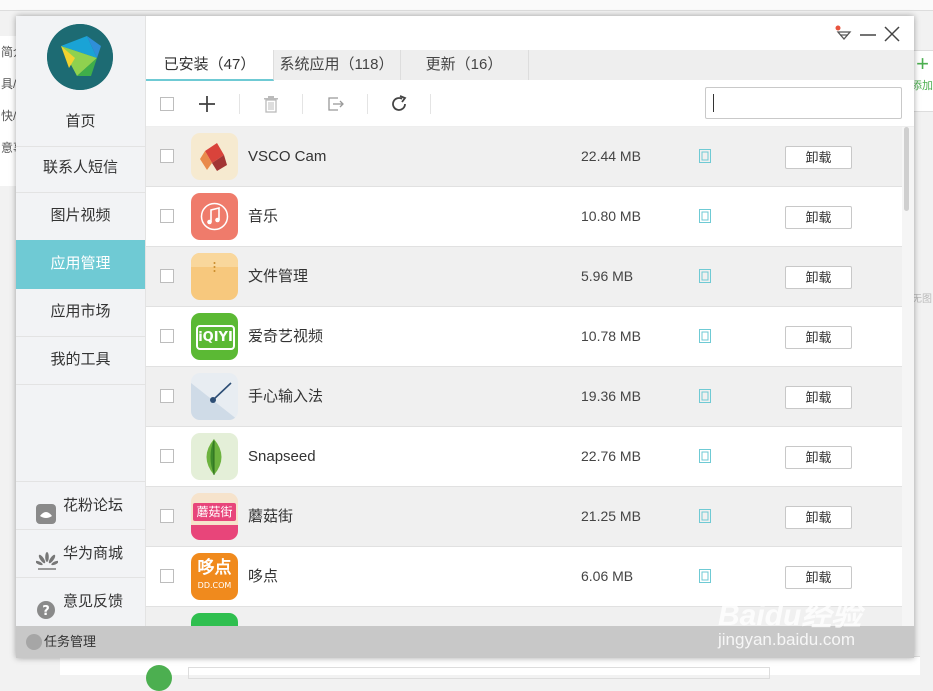 Image resolution: width=933 pixels, height=691 pixels. I want to click on huafen-forum-icon, so click(46, 510).